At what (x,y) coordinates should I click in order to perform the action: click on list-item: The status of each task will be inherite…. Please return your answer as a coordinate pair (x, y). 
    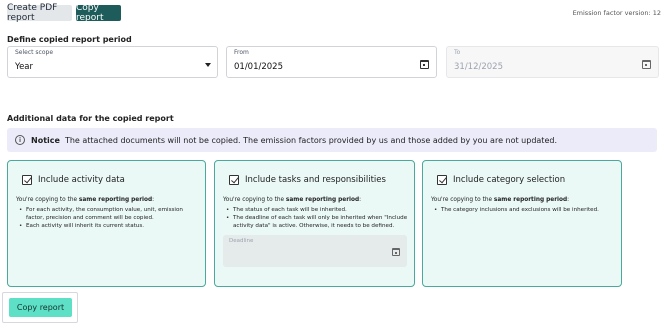
    Looking at the image, I should click on (315, 211).